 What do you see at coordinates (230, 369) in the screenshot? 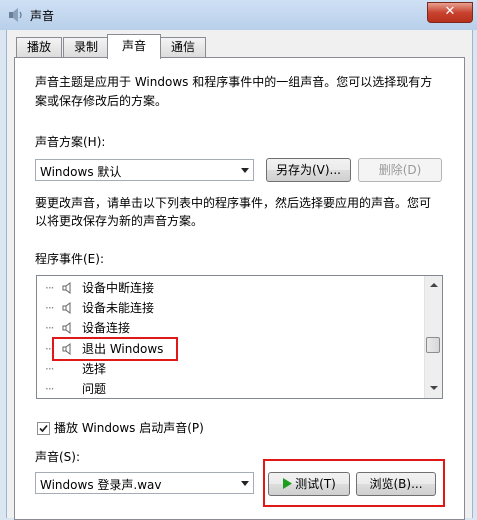
I see `list-item: ··· 选择` at bounding box center [230, 369].